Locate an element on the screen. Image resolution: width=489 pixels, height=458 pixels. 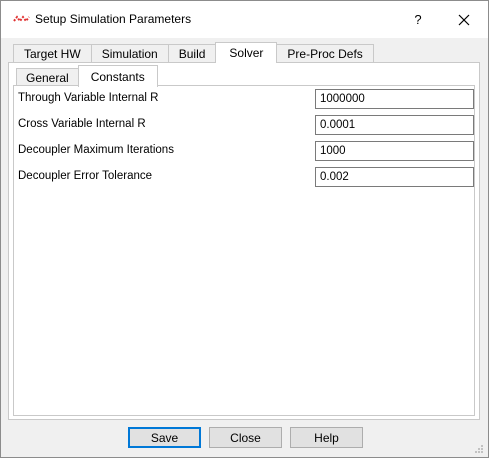
tab-simulation: Simulation is located at coordinates (129, 53).